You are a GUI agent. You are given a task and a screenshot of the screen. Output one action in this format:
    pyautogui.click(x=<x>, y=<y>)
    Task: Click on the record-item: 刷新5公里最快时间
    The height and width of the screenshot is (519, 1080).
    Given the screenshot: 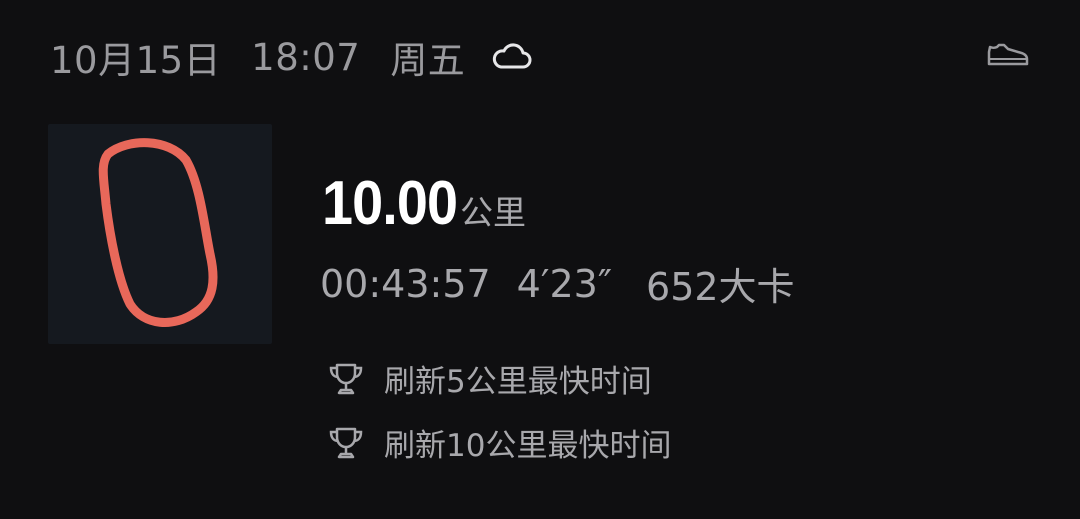 What is the action you would take?
    pyautogui.click(x=489, y=378)
    